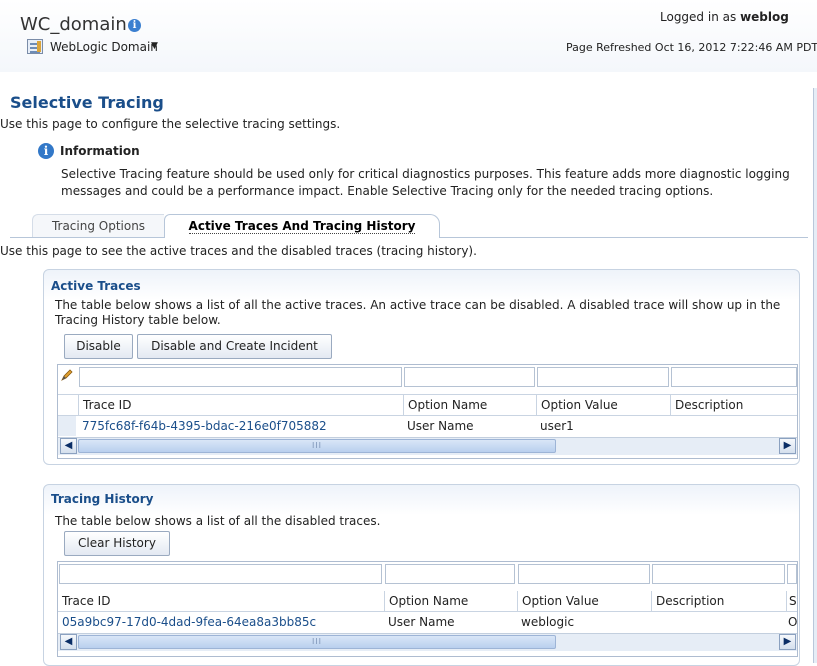  What do you see at coordinates (87, 102) in the screenshot?
I see `page-title: Selective Tracing` at bounding box center [87, 102].